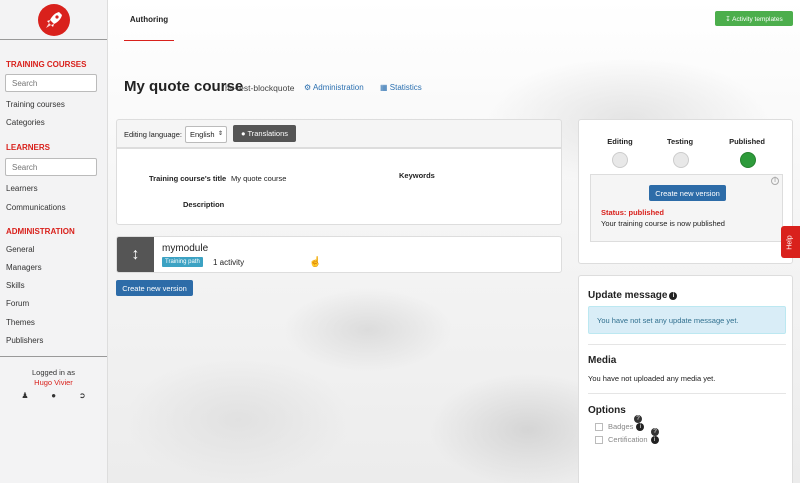 The width and height of the screenshot is (800, 483). What do you see at coordinates (315, 262) in the screenshot?
I see `hand-cursor-icon: ☝` at bounding box center [315, 262].